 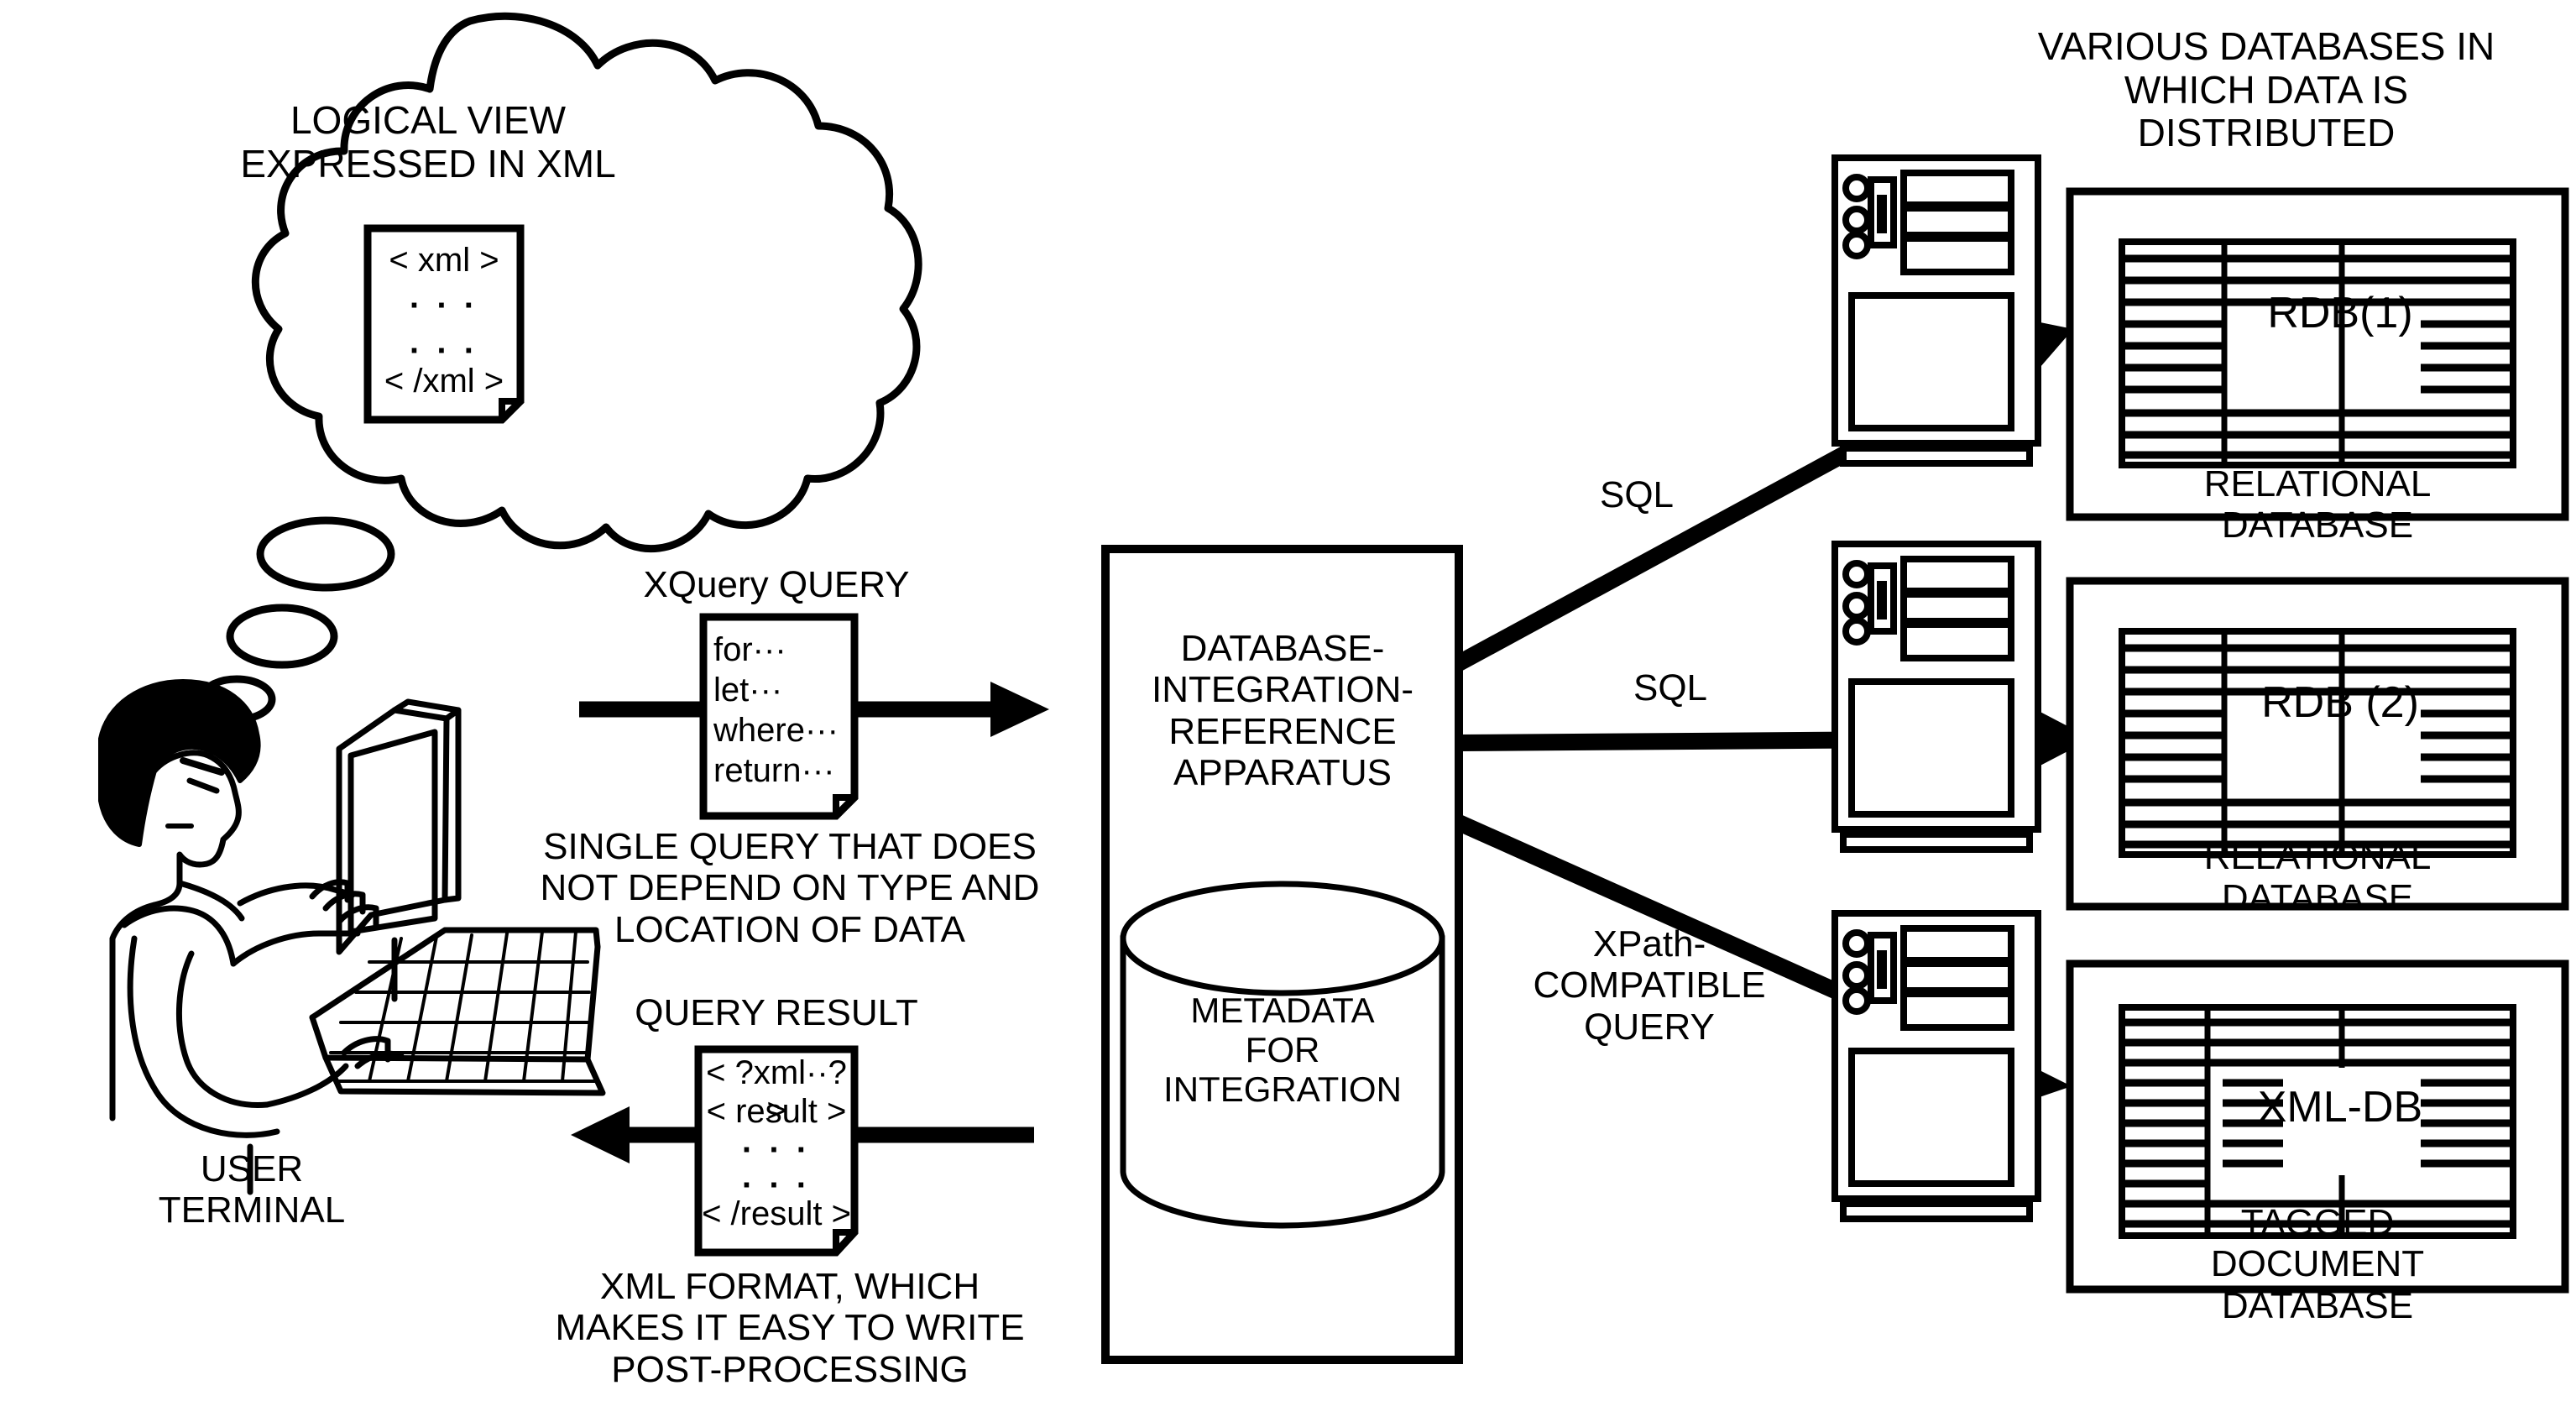 I want to click on db-caption-rdb2: RELATIONAL DATABASE, so click(x=2317, y=878).